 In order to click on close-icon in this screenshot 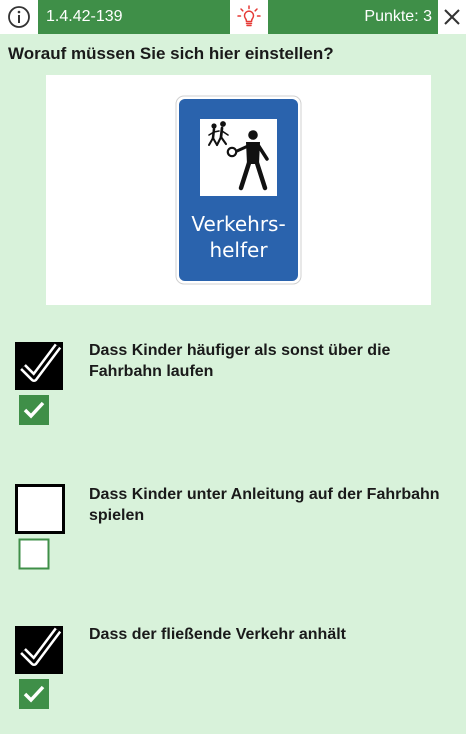, I will do `click(452, 17)`.